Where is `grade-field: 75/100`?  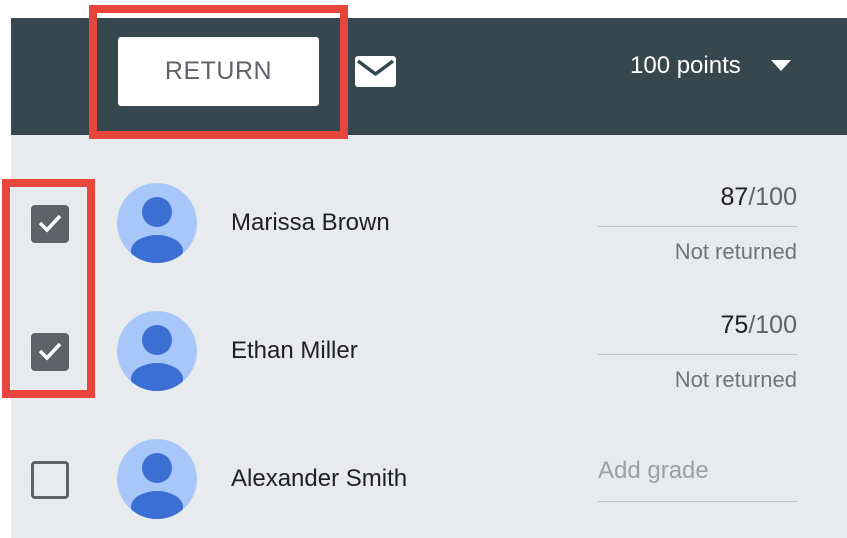 grade-field: 75/100 is located at coordinates (759, 325).